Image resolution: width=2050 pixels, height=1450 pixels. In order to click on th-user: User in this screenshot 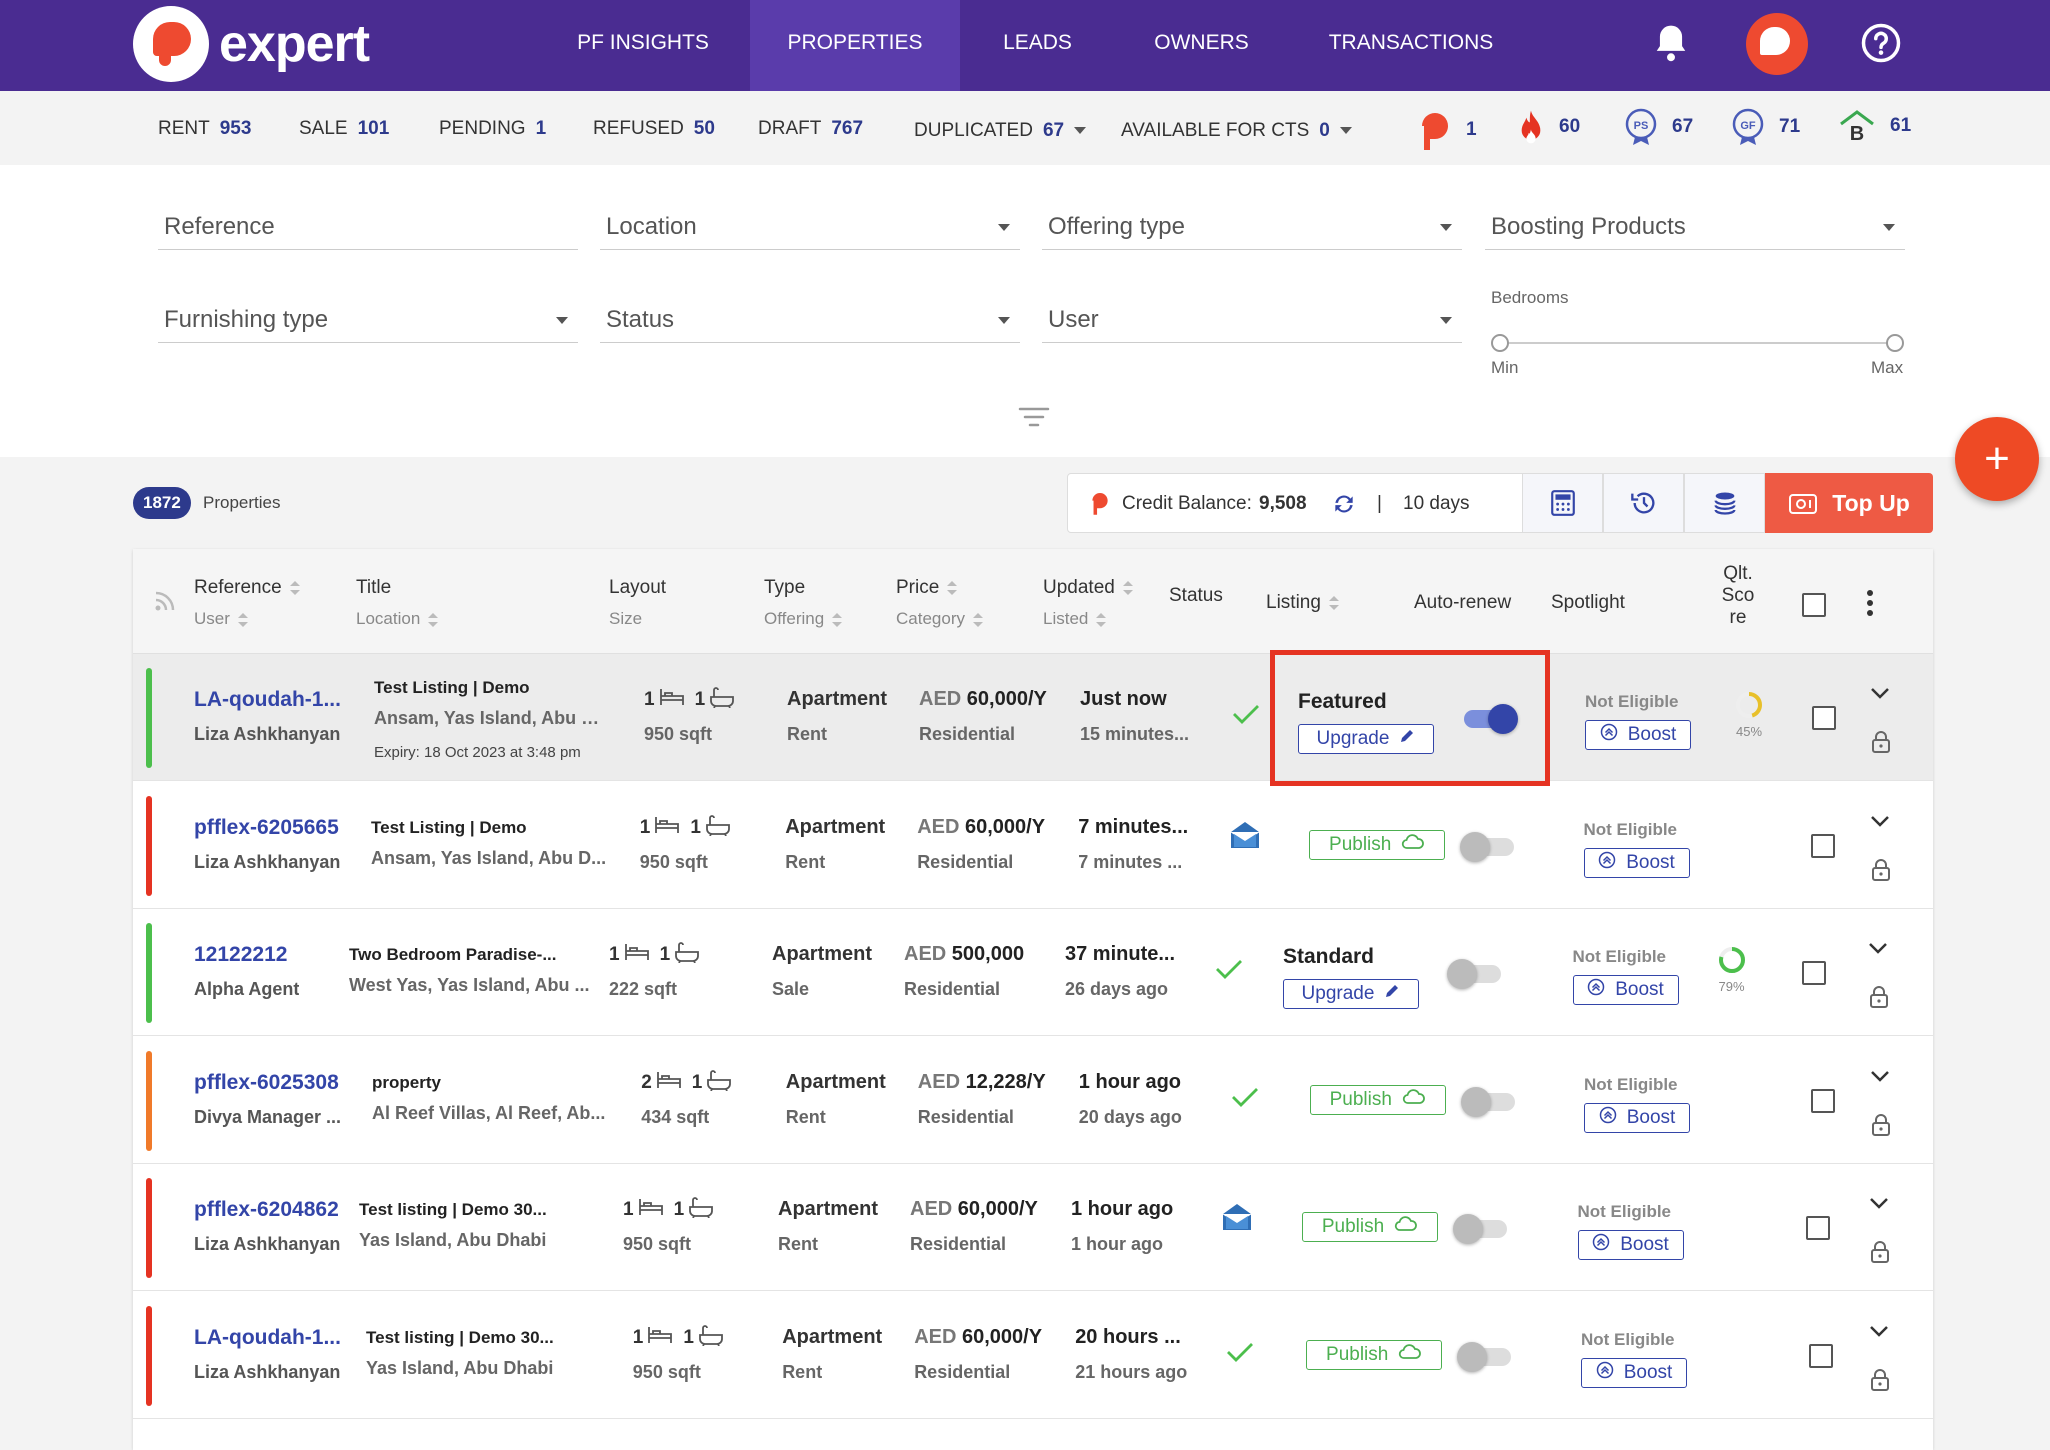, I will do `click(221, 619)`.